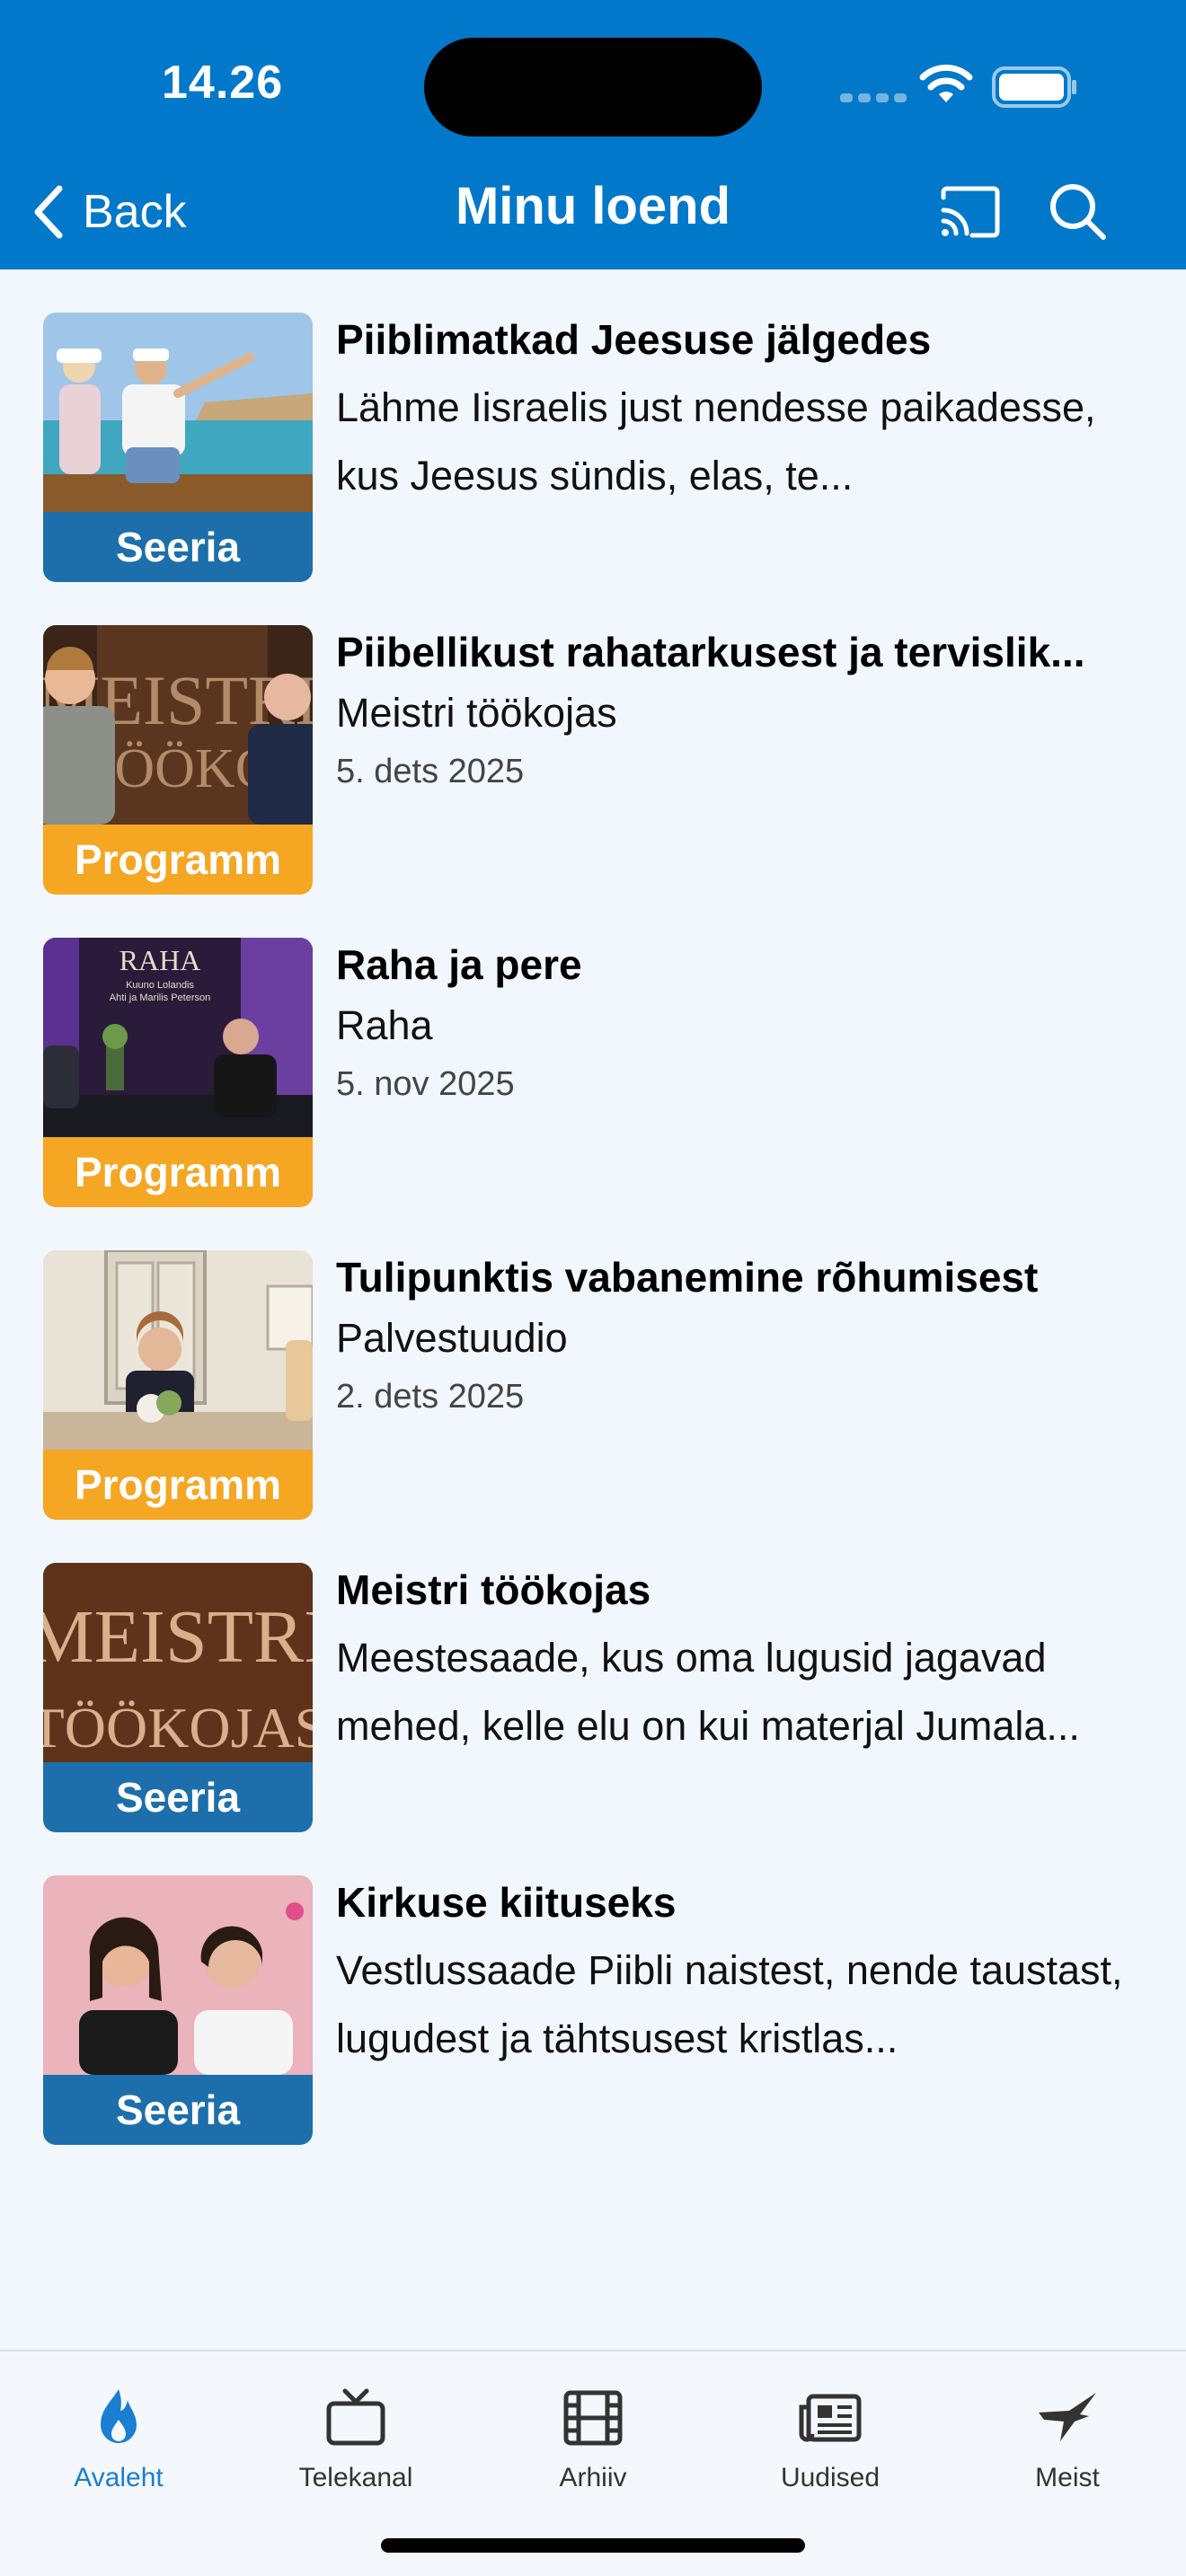  I want to click on thumbnail: MEISTRI TÖÖKOJAS Seeria, so click(178, 1697).